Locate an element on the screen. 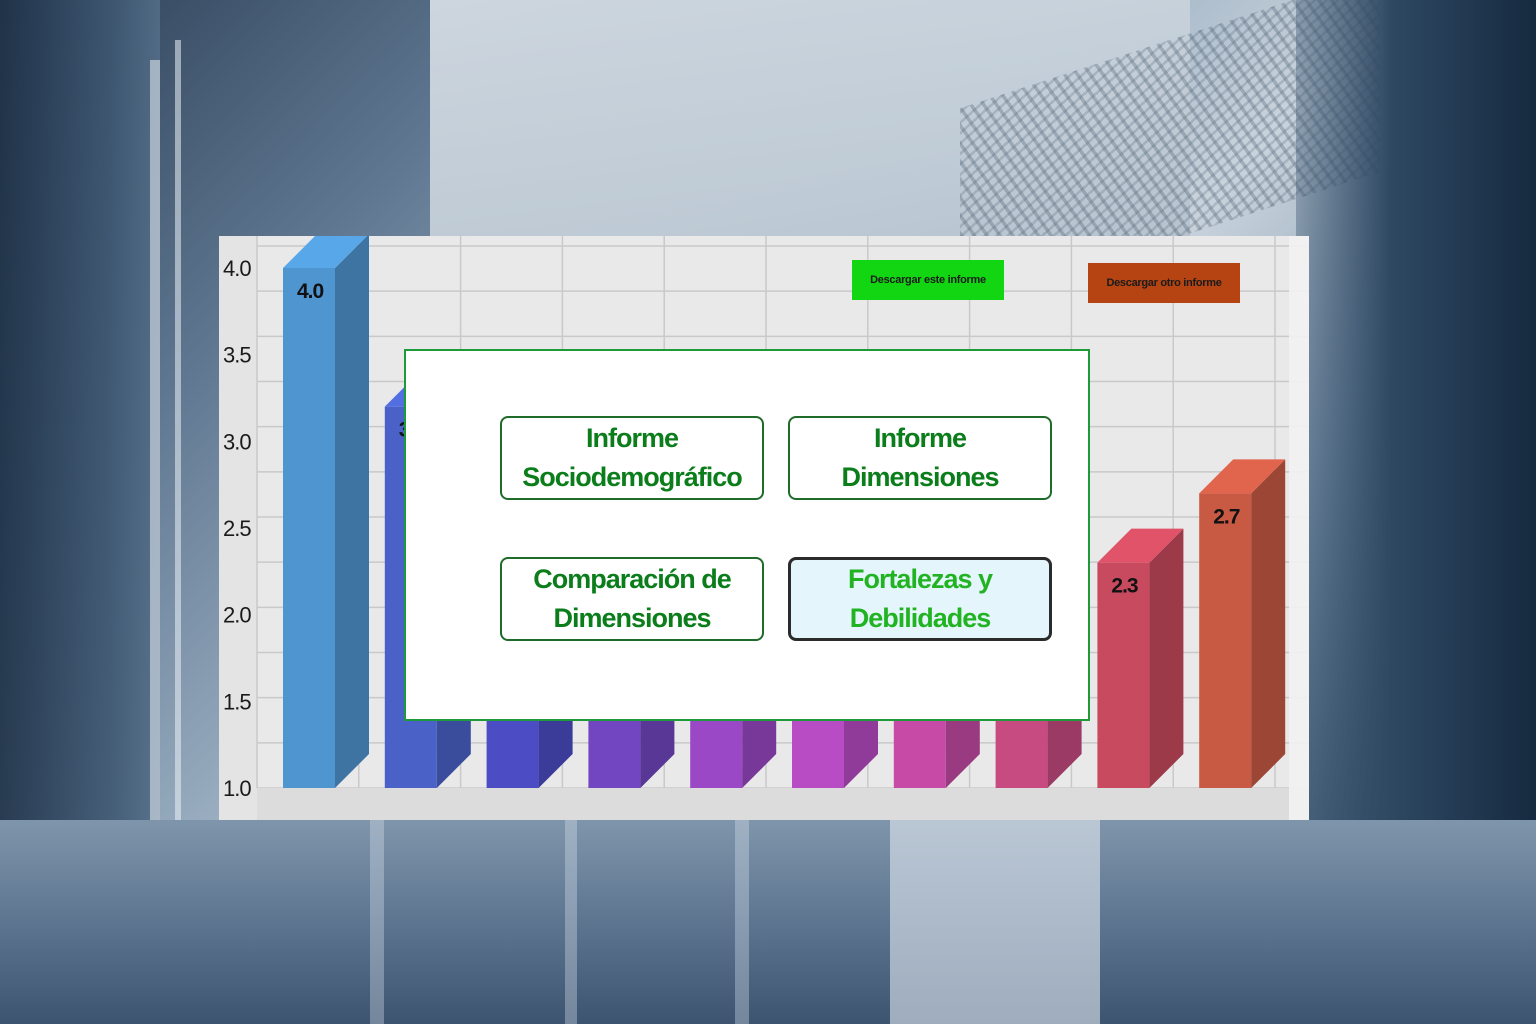 The image size is (1536, 1024). bar-value-label: 2.3 is located at coordinates (1124, 586).